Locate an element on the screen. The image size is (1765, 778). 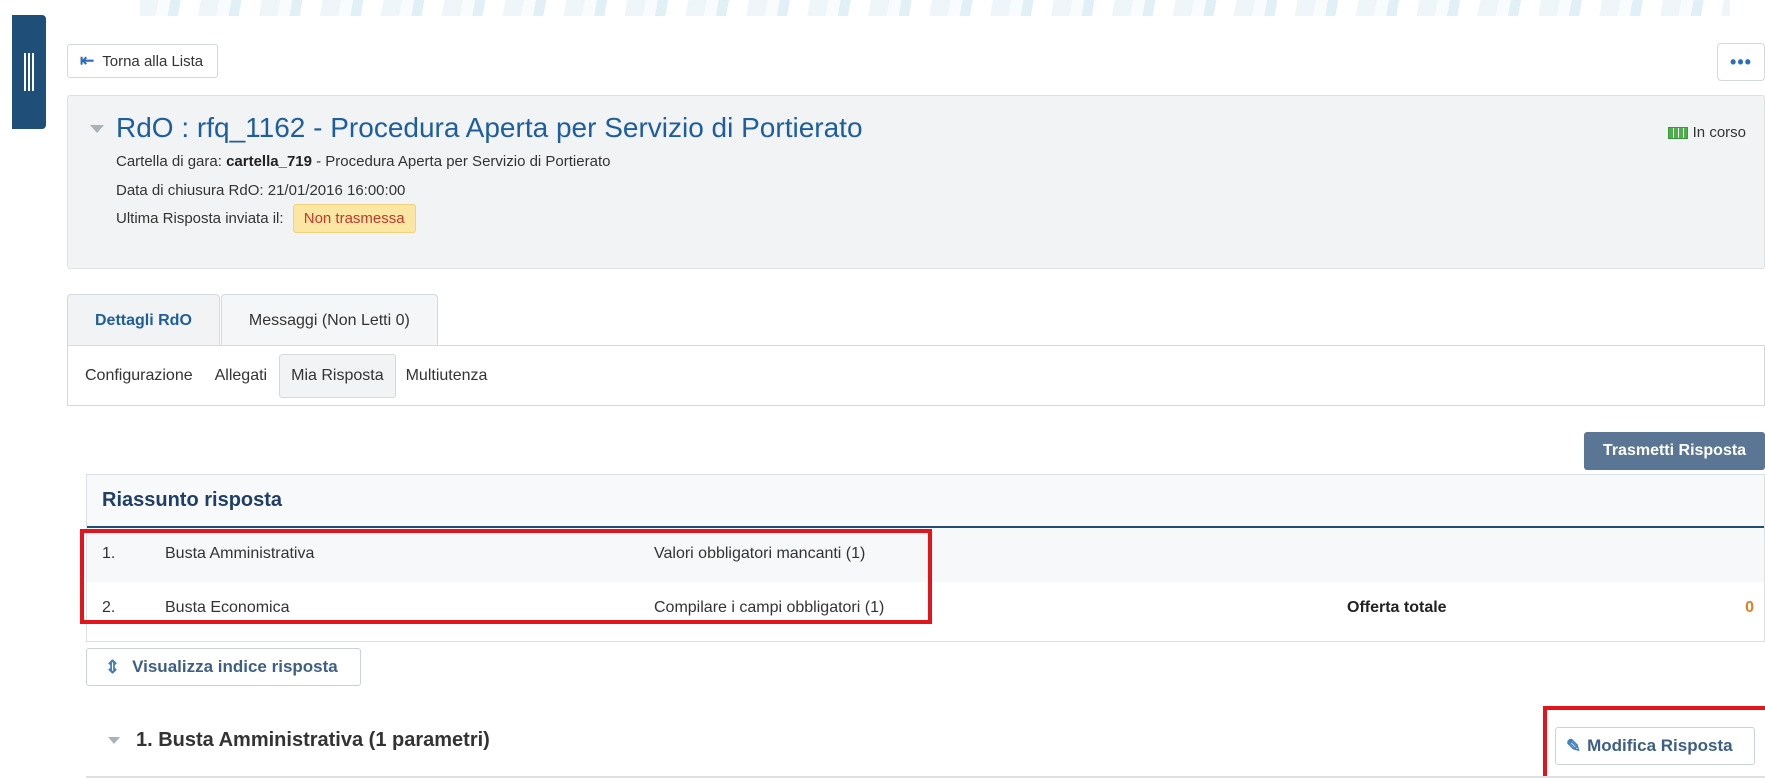
folder-value: cartella_719 is located at coordinates (269, 161).